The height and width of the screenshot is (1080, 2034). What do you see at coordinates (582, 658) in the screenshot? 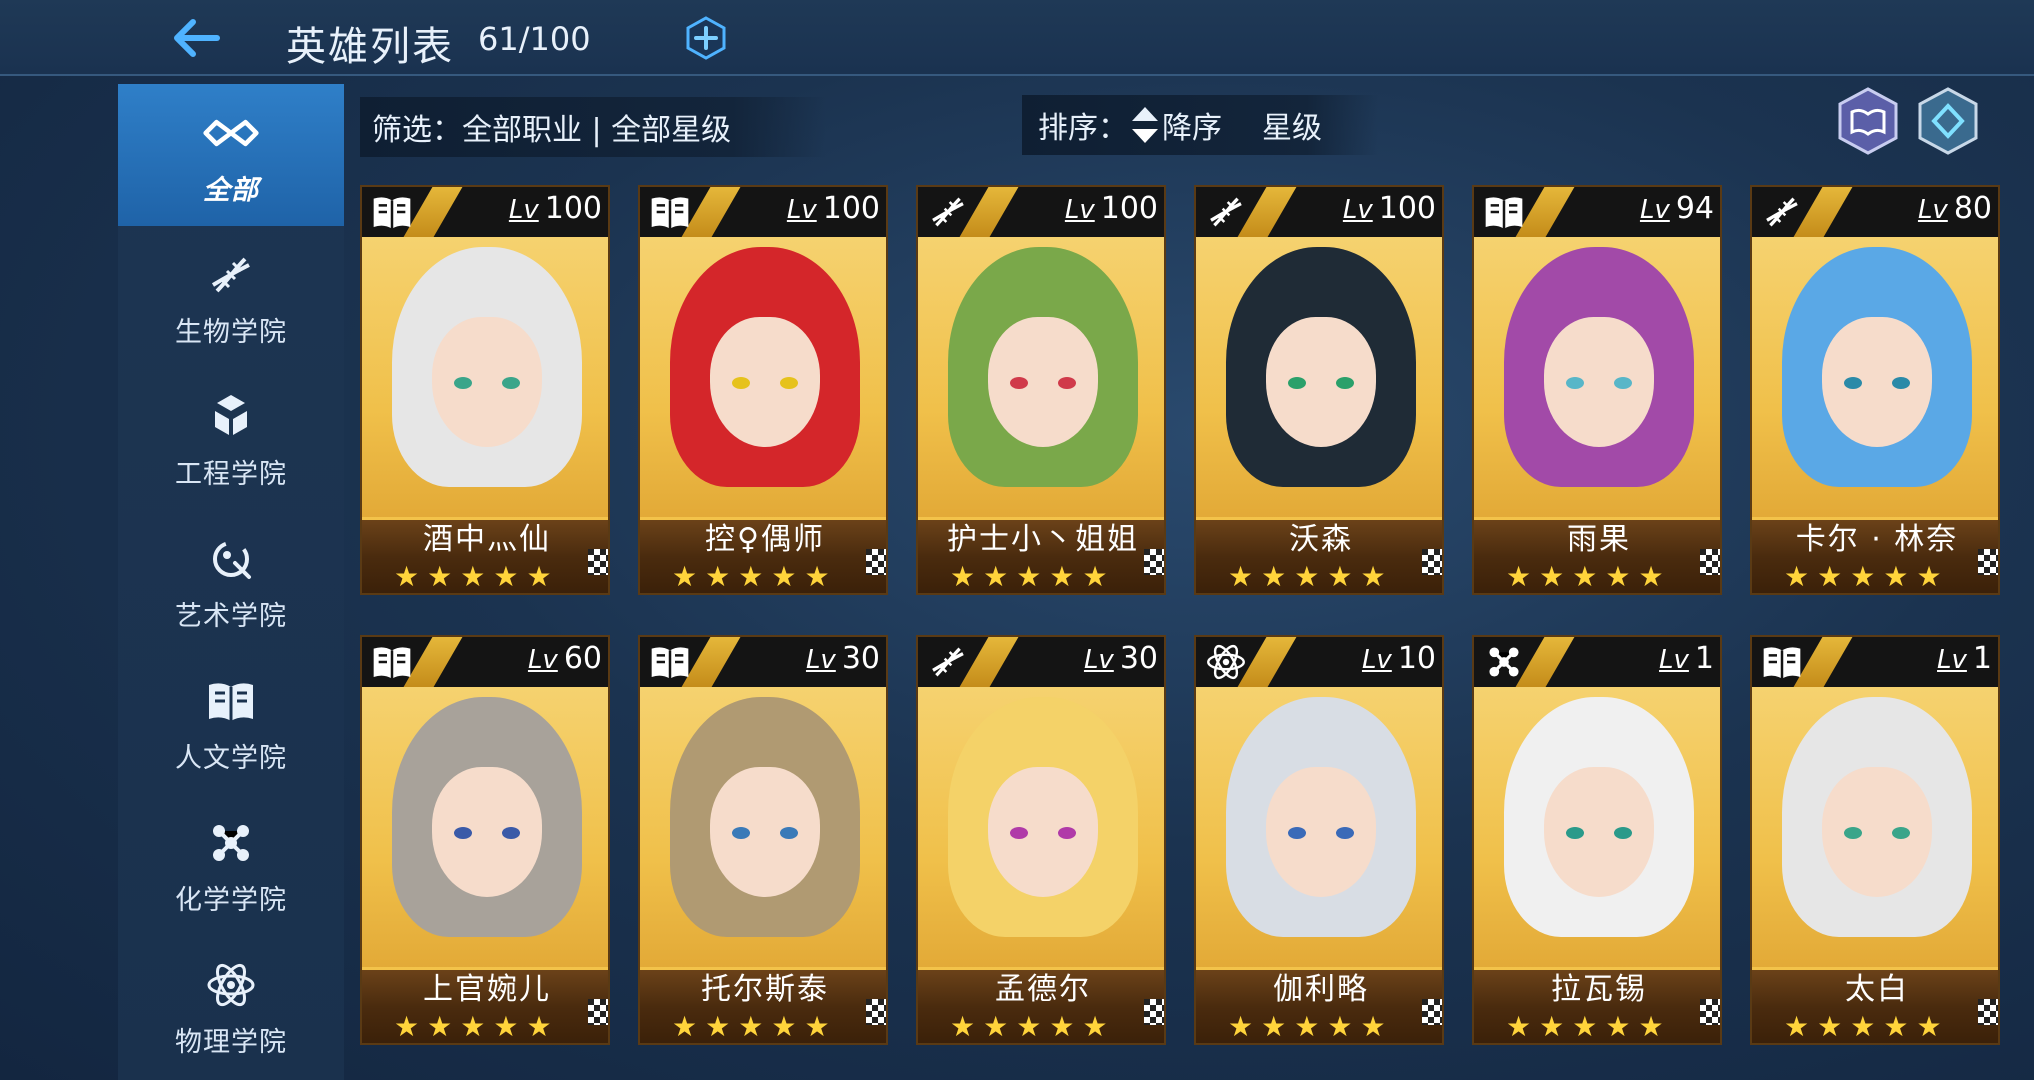
I see `level-value: 60` at bounding box center [582, 658].